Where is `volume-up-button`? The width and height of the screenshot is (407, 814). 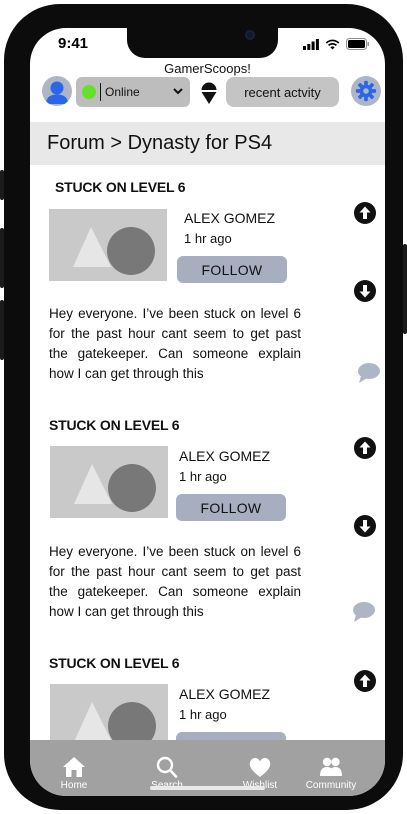 volume-up-button is located at coordinates (2, 258).